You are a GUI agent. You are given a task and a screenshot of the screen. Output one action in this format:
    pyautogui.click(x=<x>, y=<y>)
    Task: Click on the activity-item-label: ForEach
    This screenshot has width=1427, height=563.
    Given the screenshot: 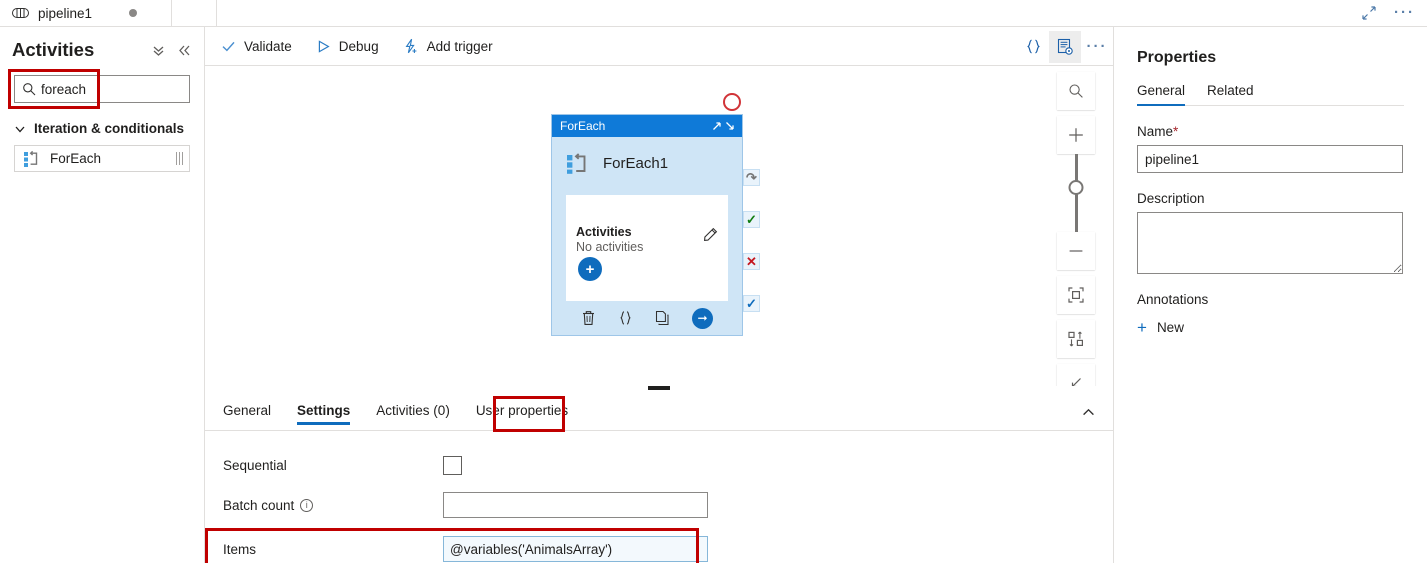 What is the action you would take?
    pyautogui.click(x=76, y=158)
    